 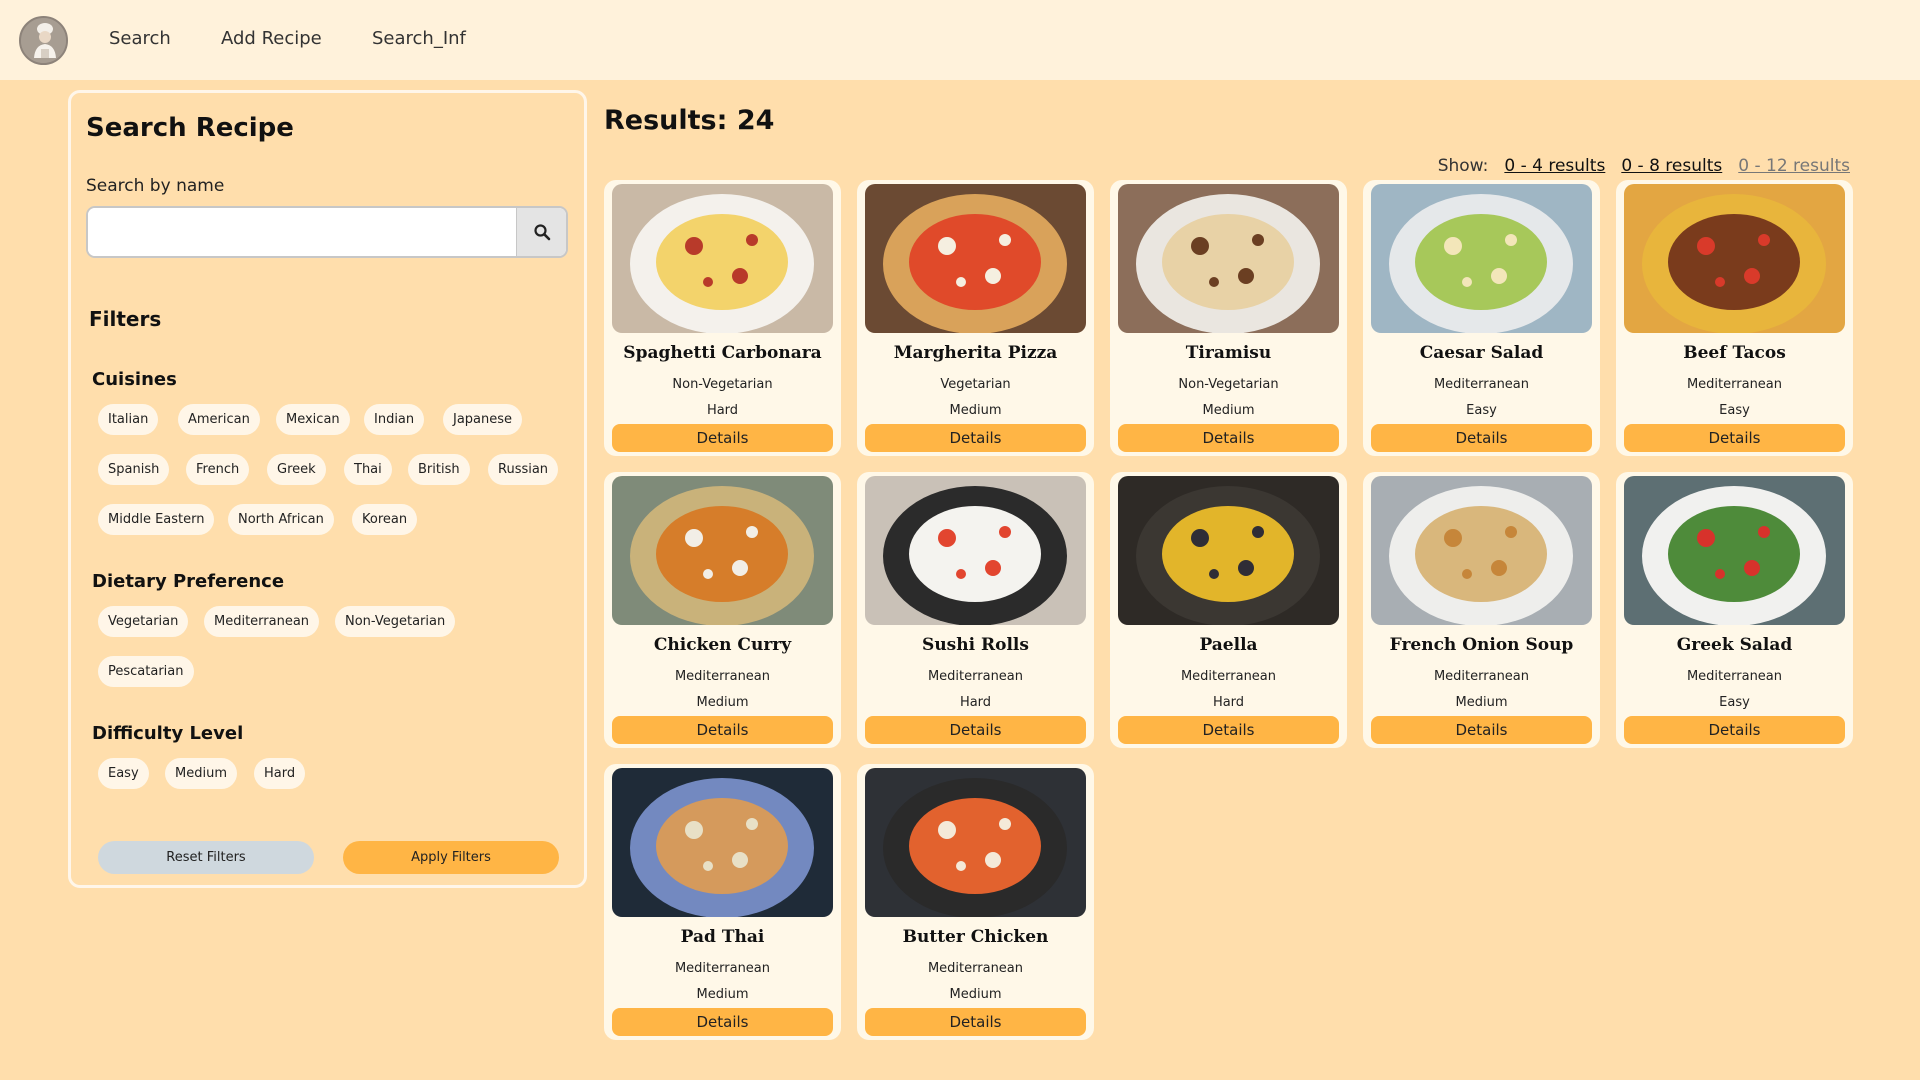 I want to click on chip-cuisine-thai: Thai, so click(x=368, y=469).